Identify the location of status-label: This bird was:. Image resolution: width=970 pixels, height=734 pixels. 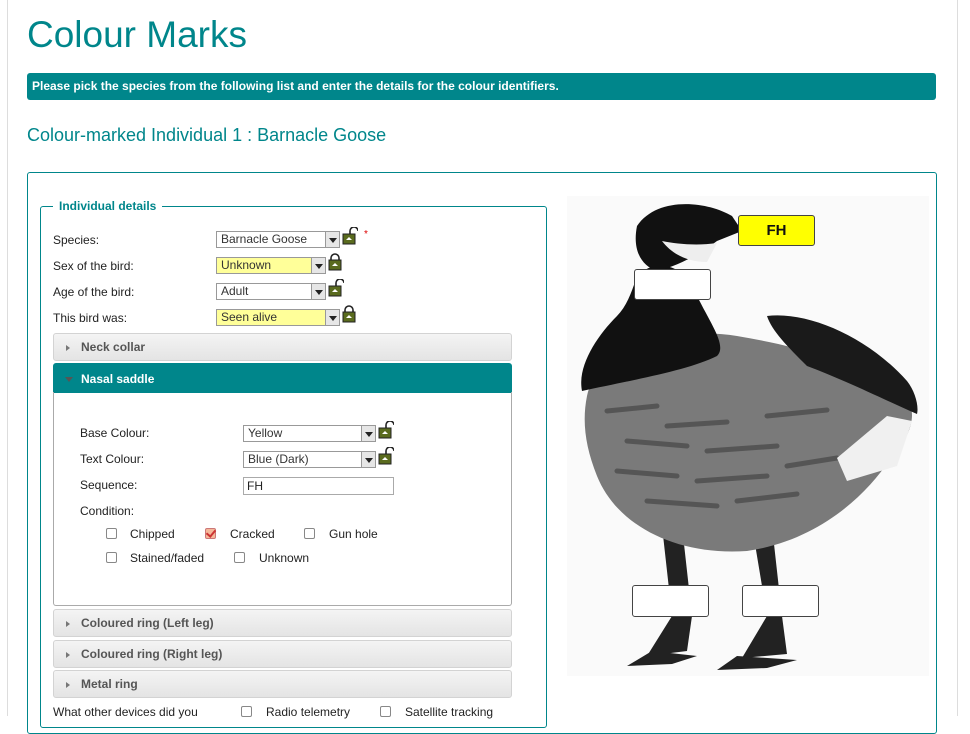
(90, 318).